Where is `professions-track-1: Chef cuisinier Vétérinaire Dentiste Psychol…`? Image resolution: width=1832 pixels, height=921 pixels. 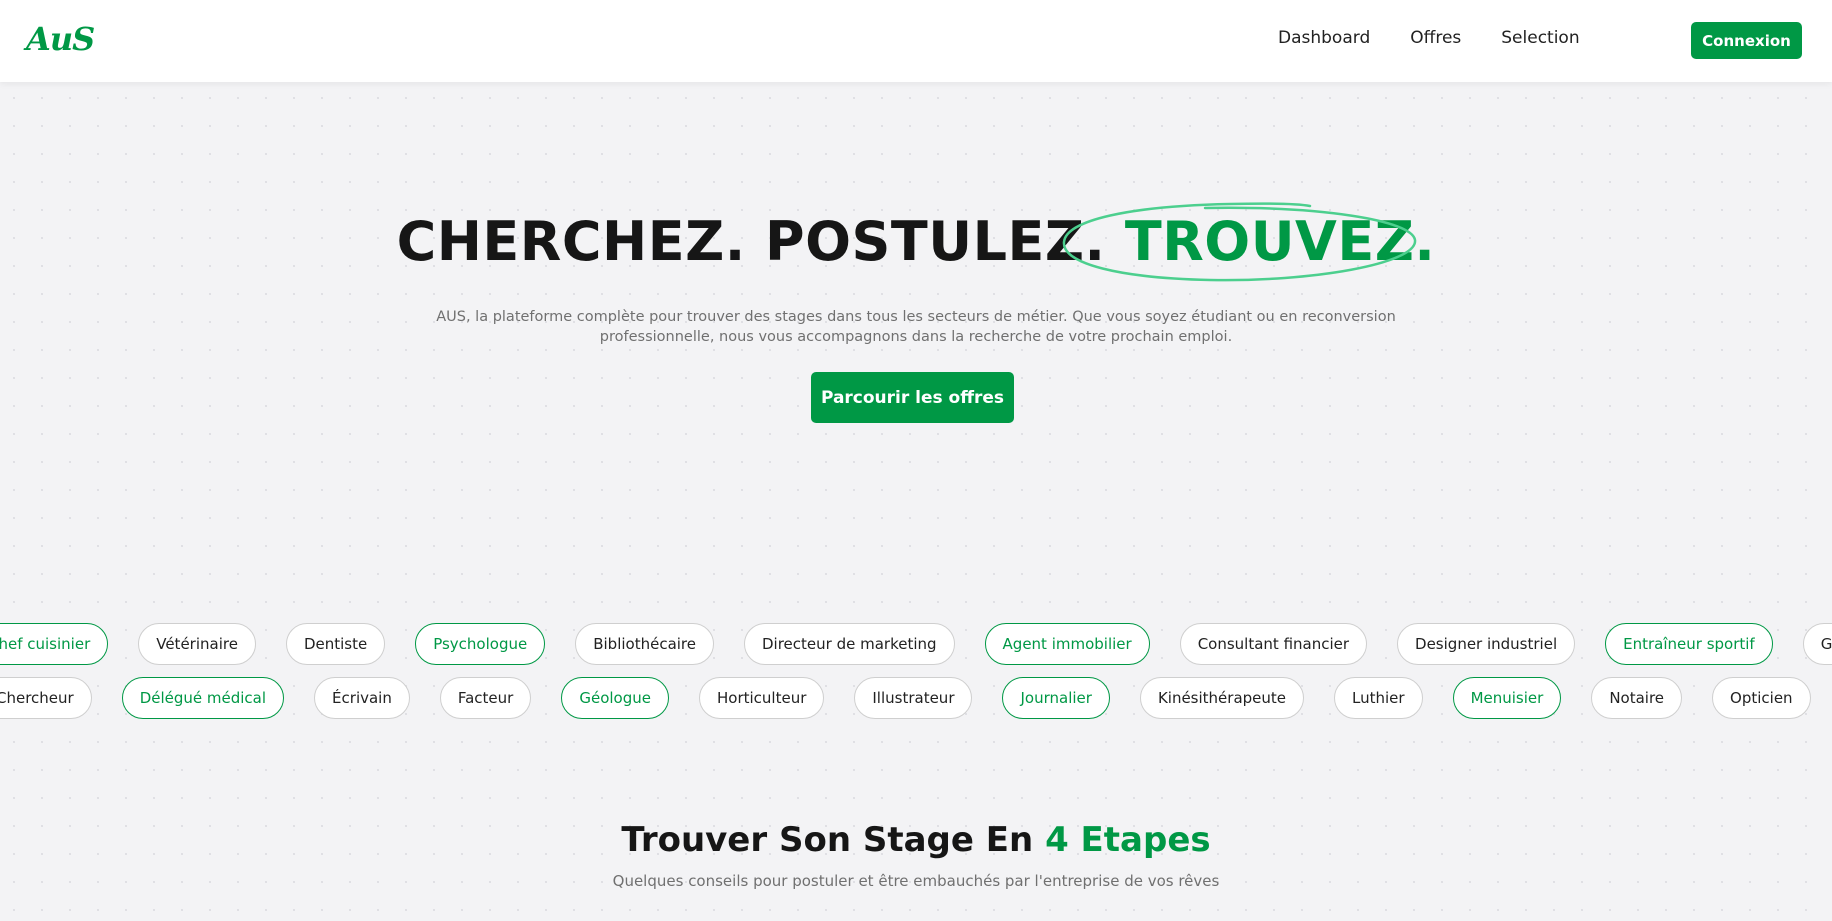
professions-track-1: Chef cuisinier Vétérinaire Dentiste Psychol… is located at coordinates (916, 644).